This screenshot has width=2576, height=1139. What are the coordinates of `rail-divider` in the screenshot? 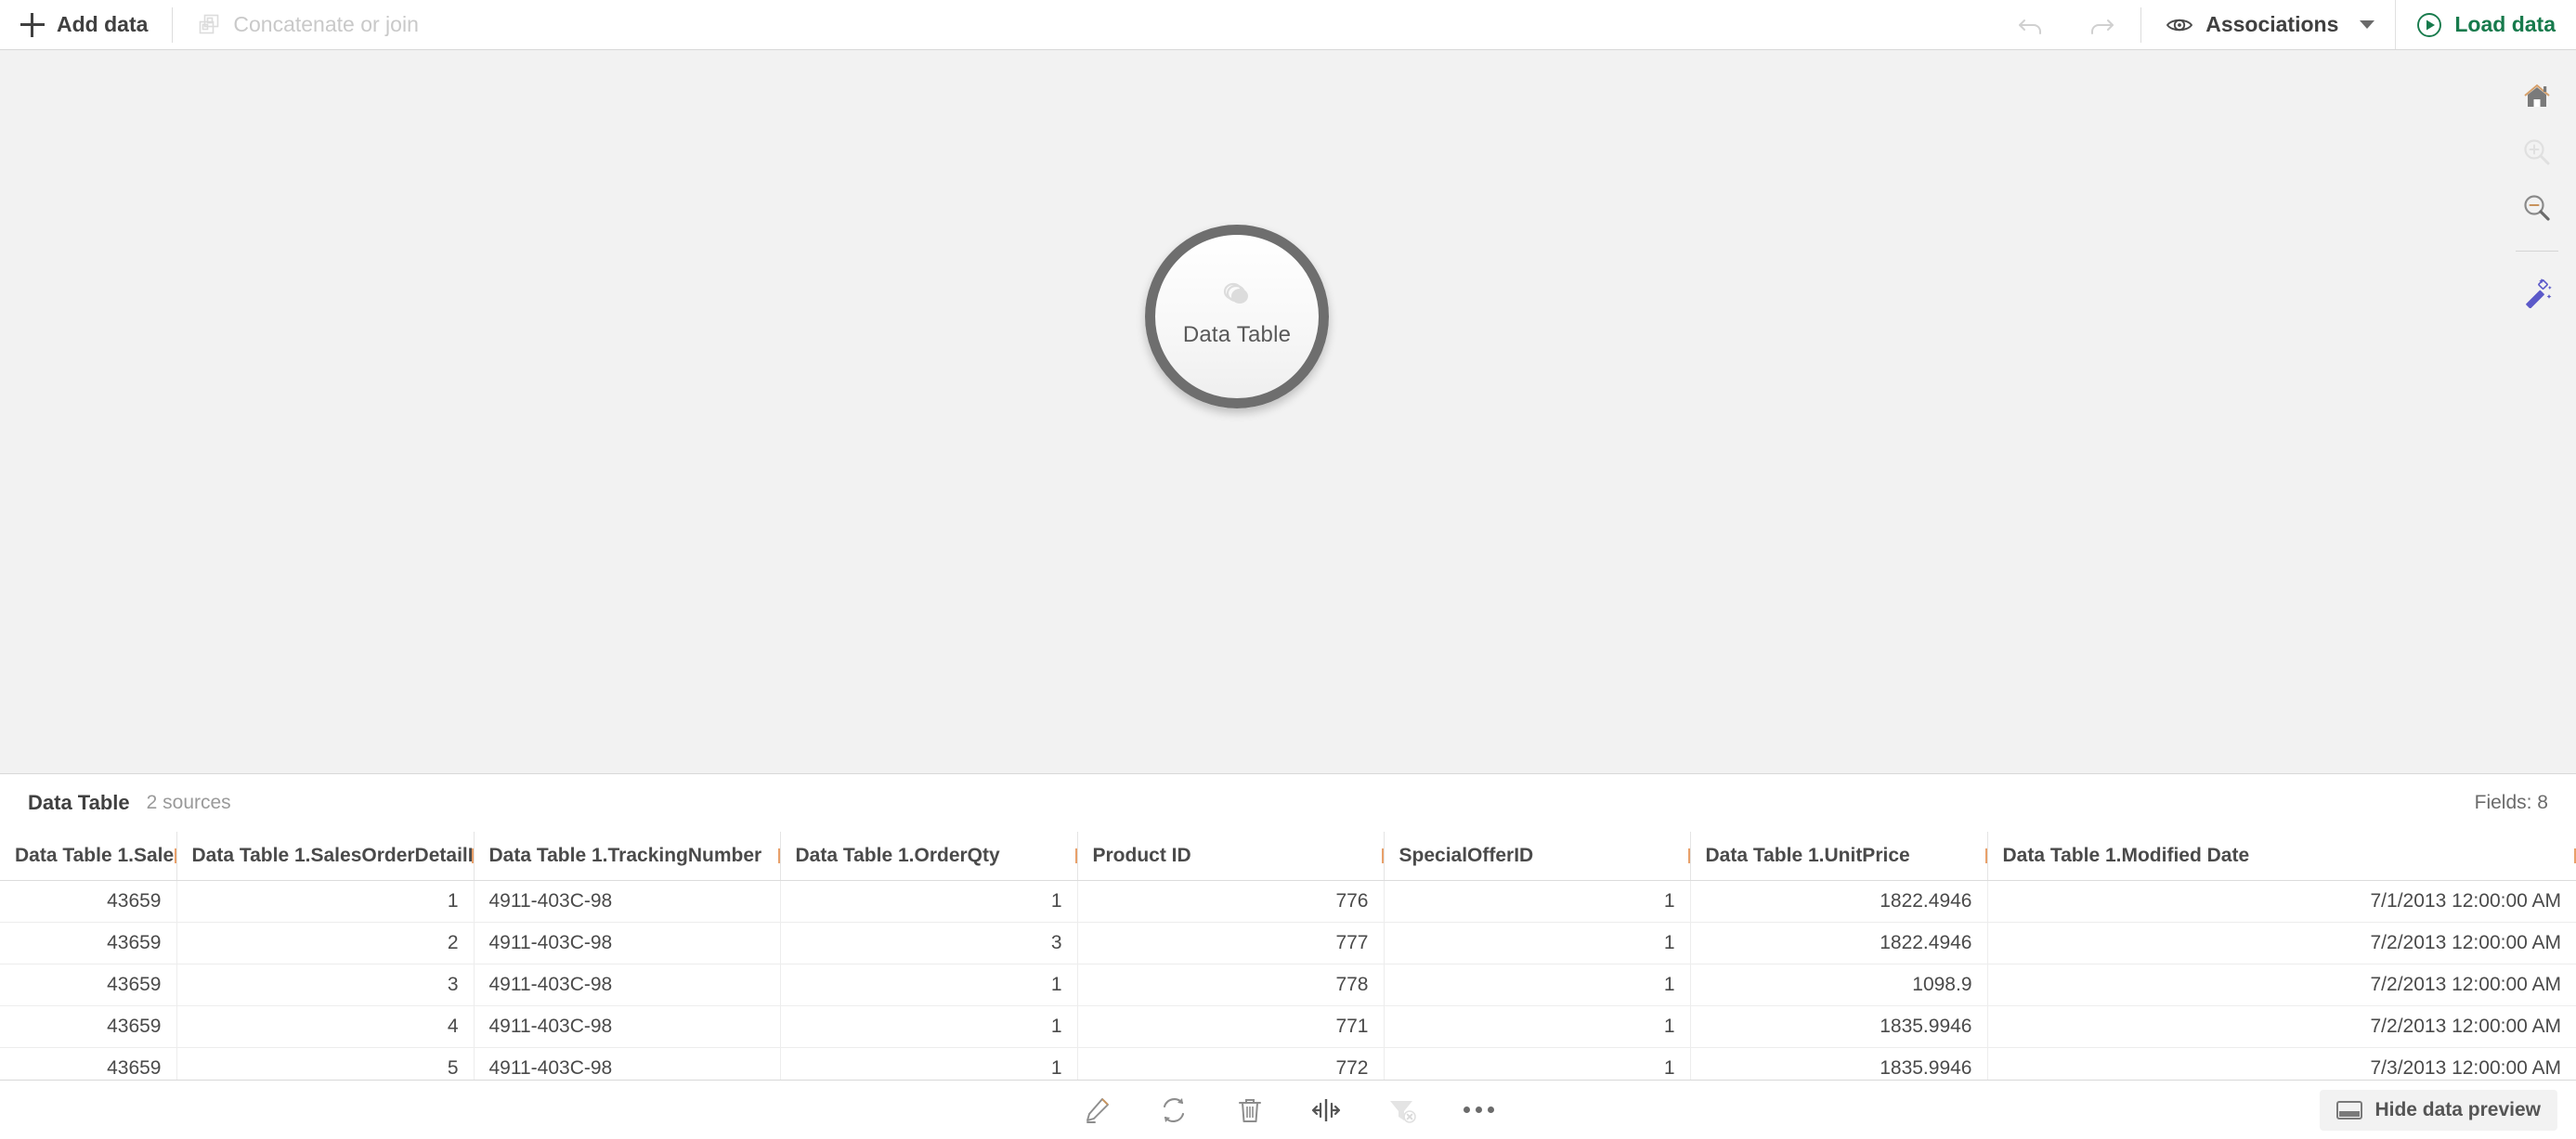 It's located at (2537, 251).